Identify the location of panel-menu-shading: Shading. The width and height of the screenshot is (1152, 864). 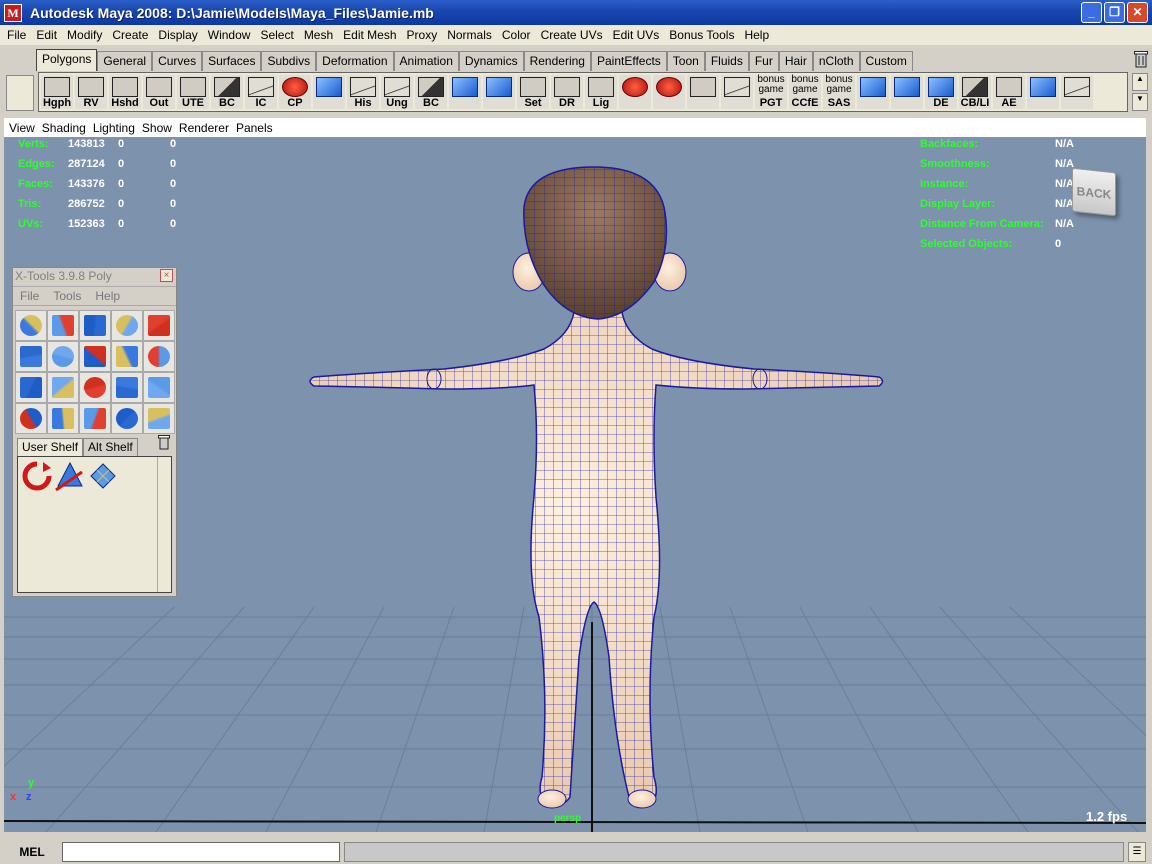
(65, 128).